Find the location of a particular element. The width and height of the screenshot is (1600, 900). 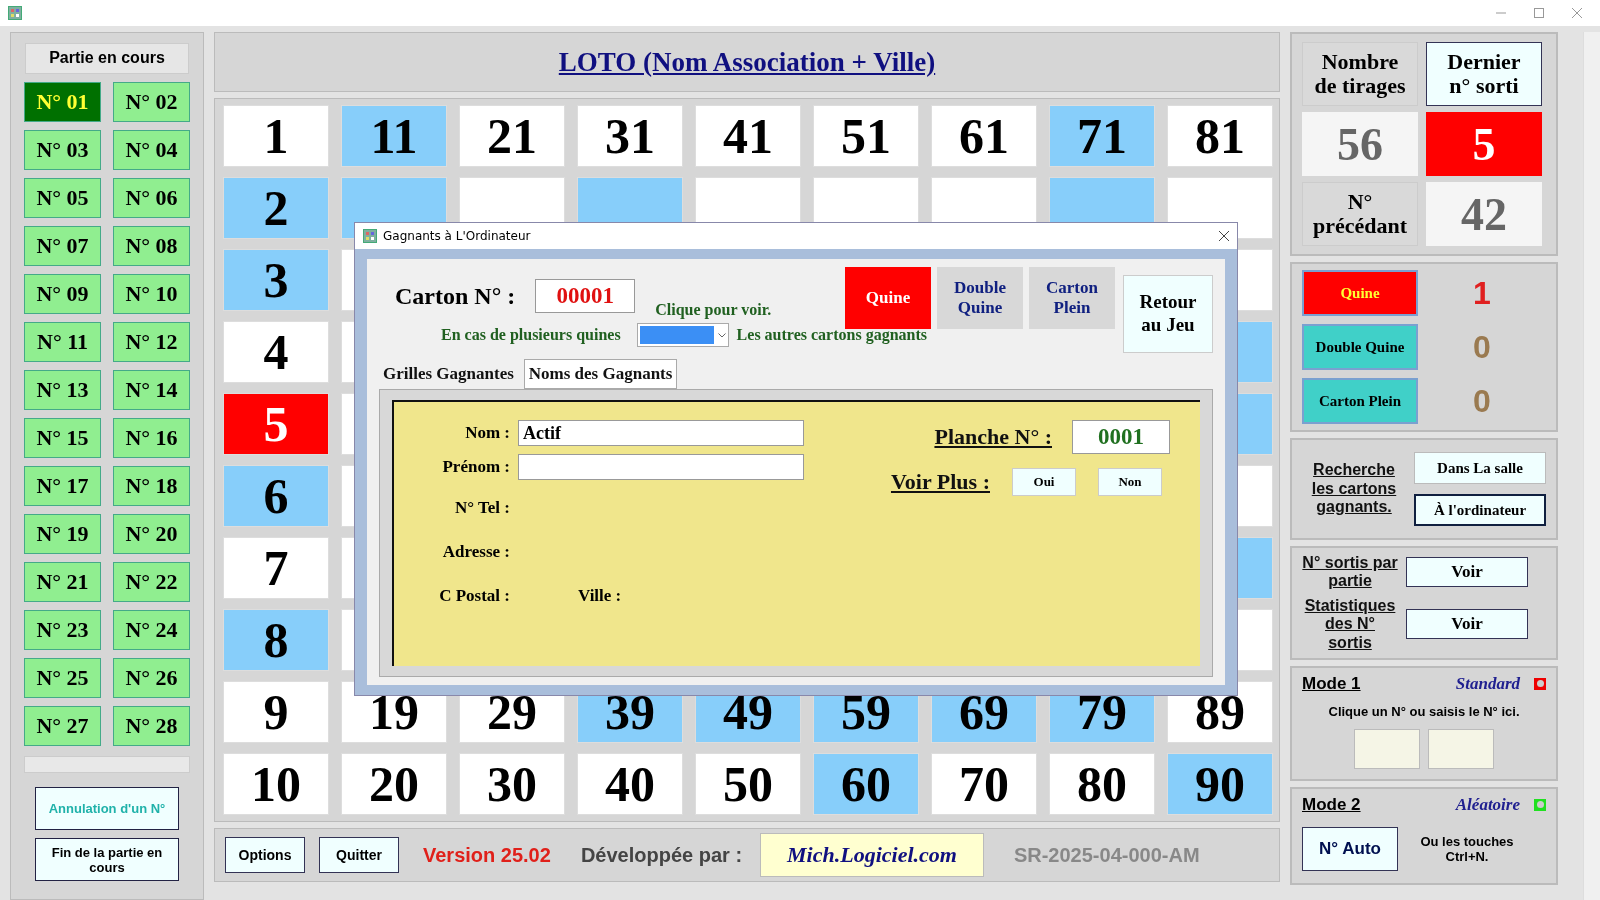

number-cell: 5 is located at coordinates (276, 424).